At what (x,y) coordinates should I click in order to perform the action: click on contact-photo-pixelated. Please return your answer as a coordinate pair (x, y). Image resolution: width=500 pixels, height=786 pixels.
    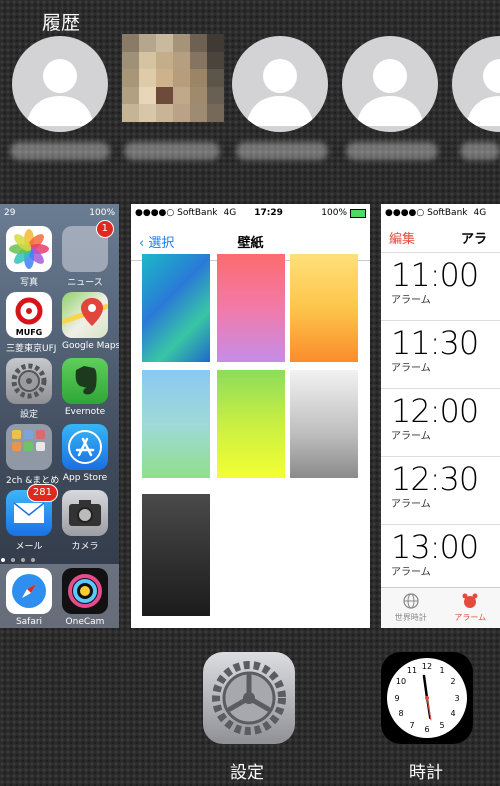
    Looking at the image, I should click on (173, 78).